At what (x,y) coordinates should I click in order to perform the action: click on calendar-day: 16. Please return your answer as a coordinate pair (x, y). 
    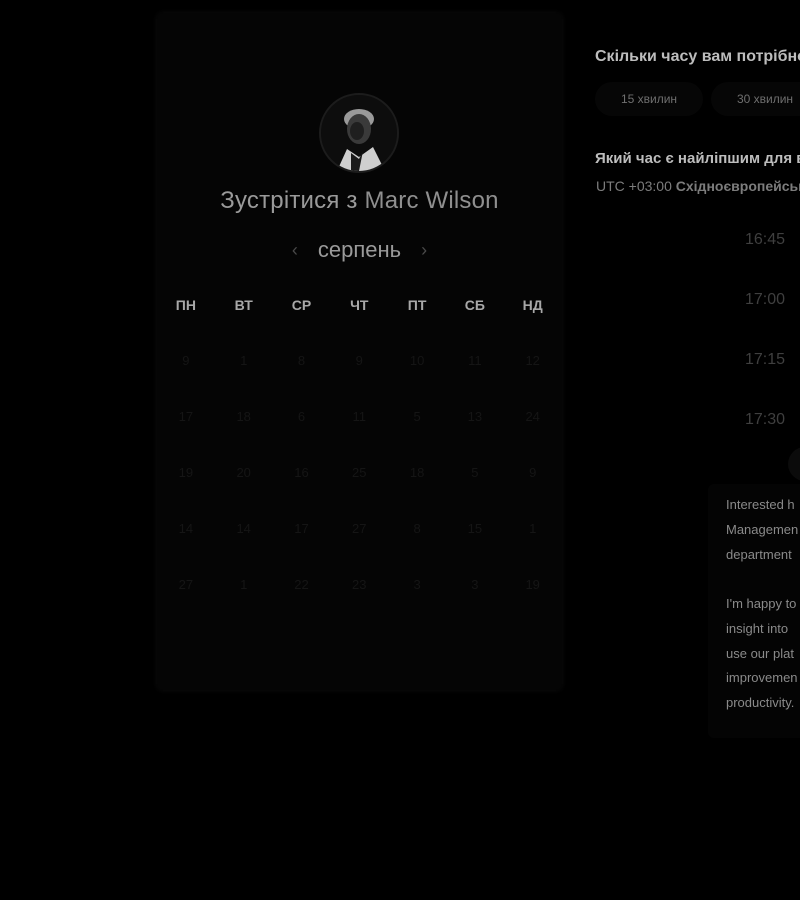
    Looking at the image, I should click on (302, 489).